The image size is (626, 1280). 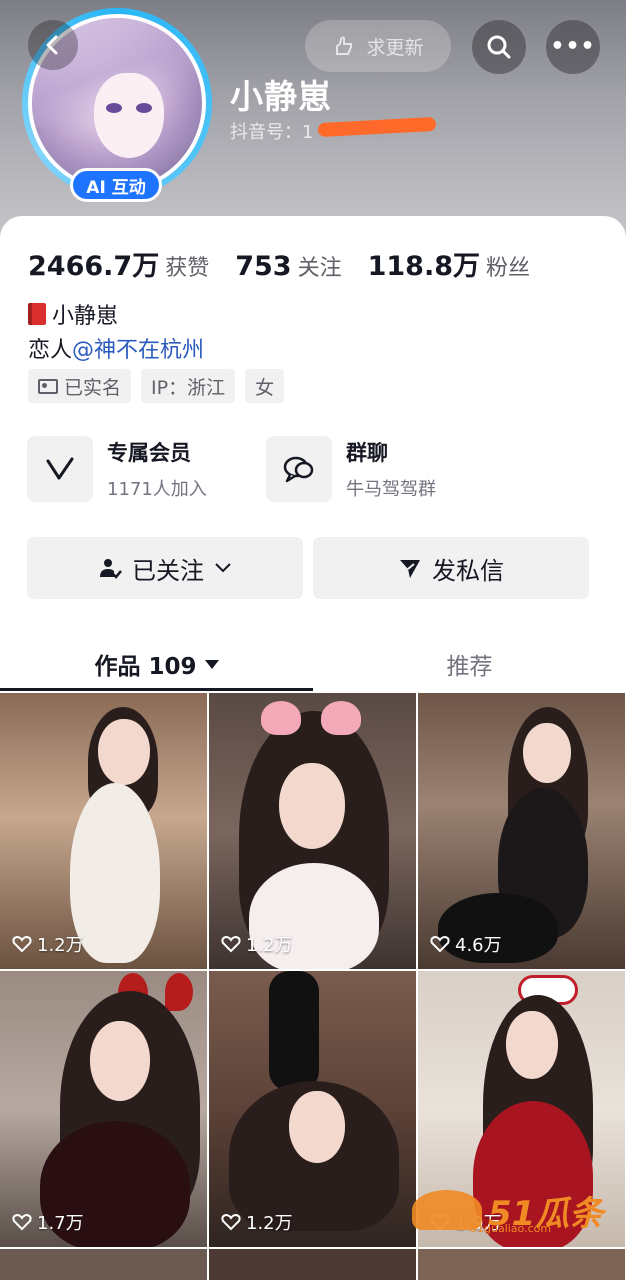 I want to click on profile-nickname: 小静崽, so click(x=281, y=96).